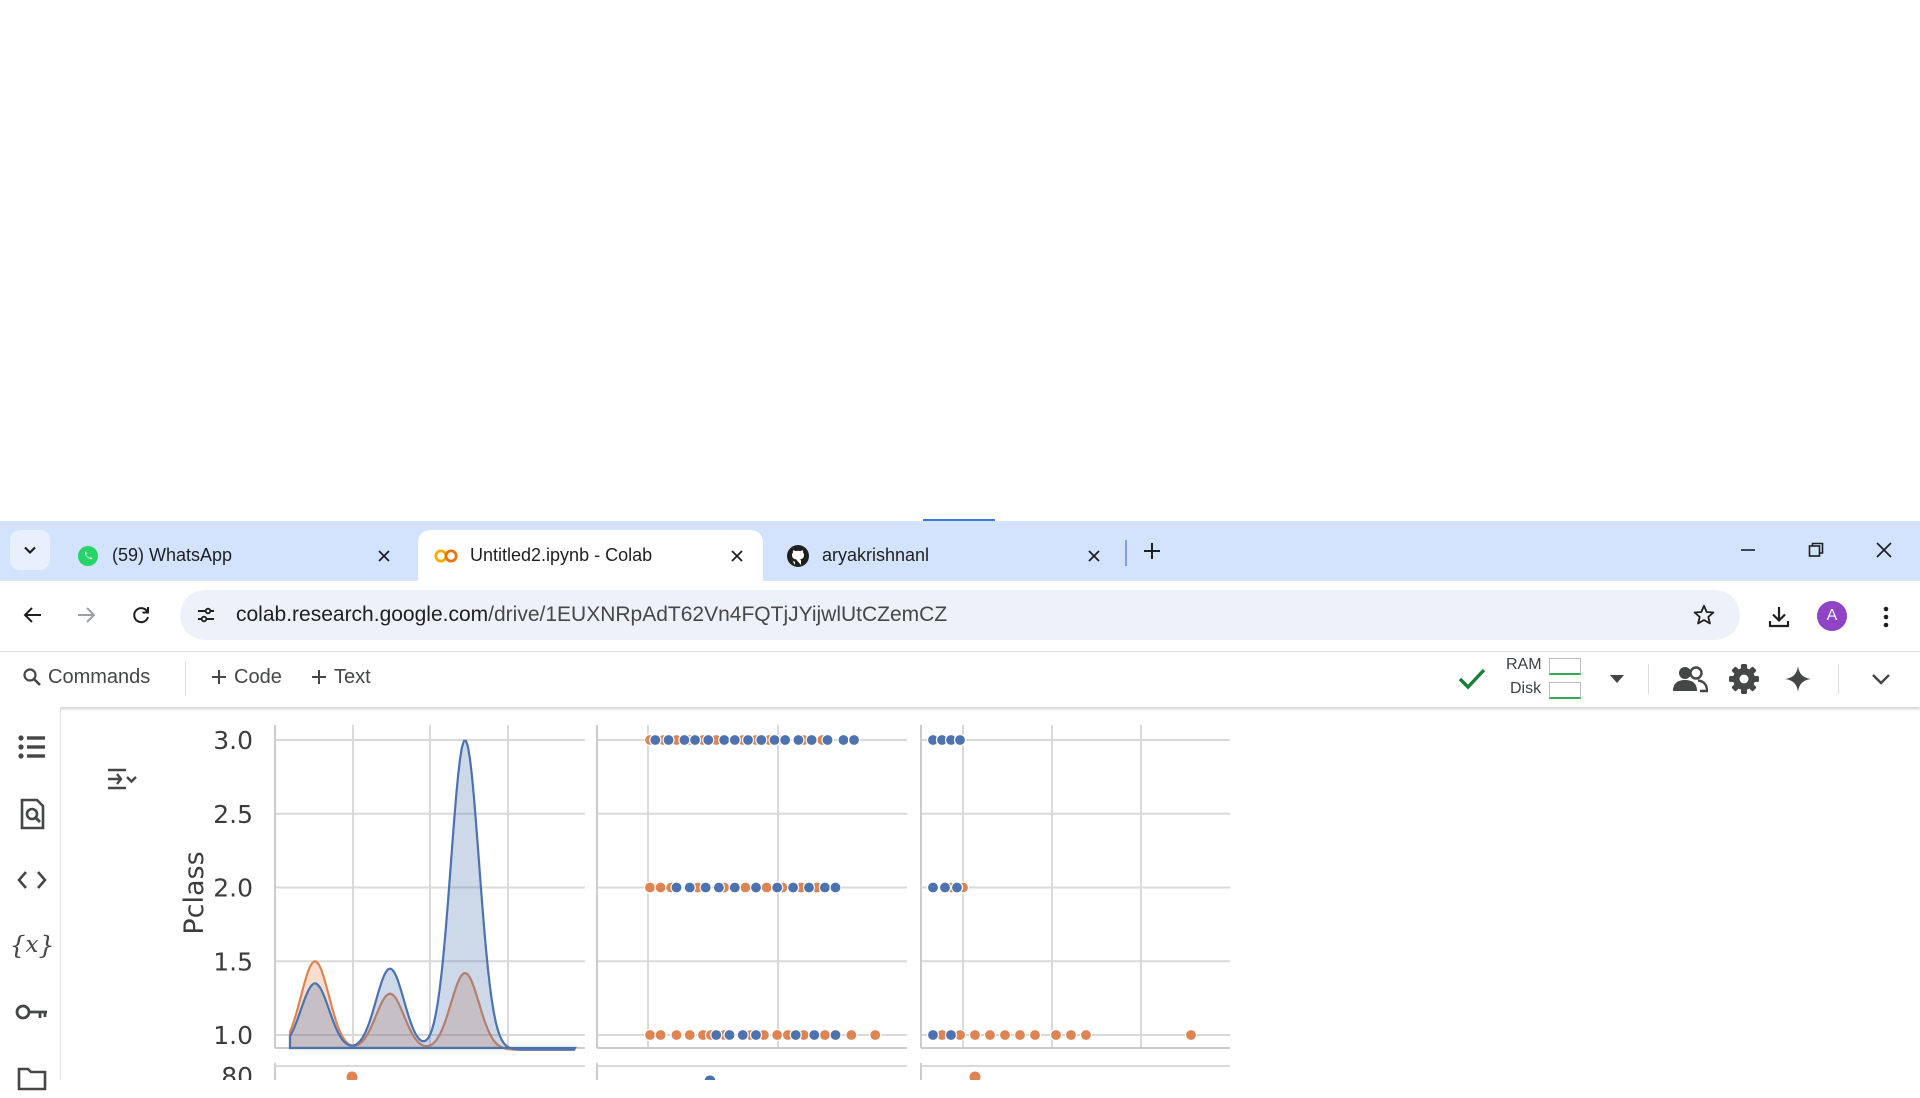 The image size is (1920, 1098). What do you see at coordinates (233, 888) in the screenshot?
I see `y-tick-label: 2.0` at bounding box center [233, 888].